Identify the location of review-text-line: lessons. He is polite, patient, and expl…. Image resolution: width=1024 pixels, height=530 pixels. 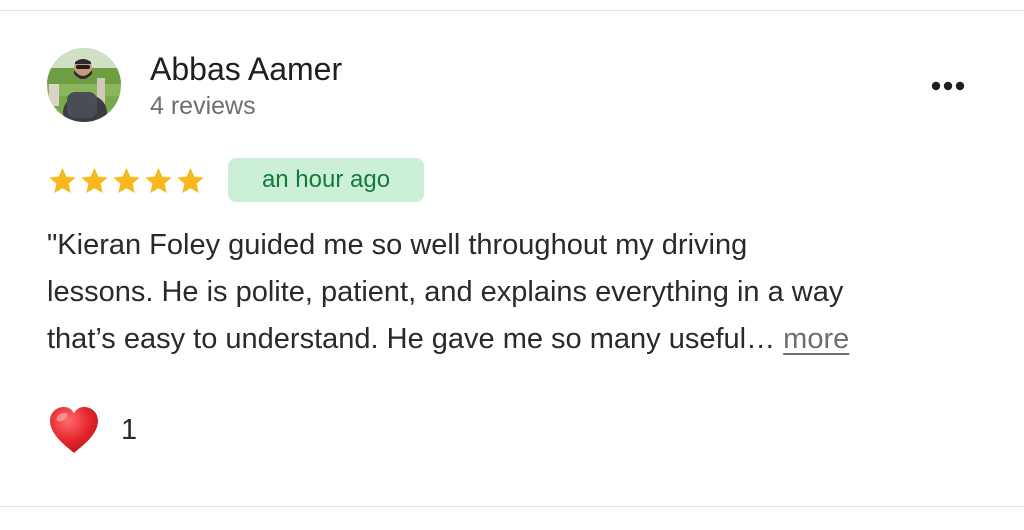
(445, 292).